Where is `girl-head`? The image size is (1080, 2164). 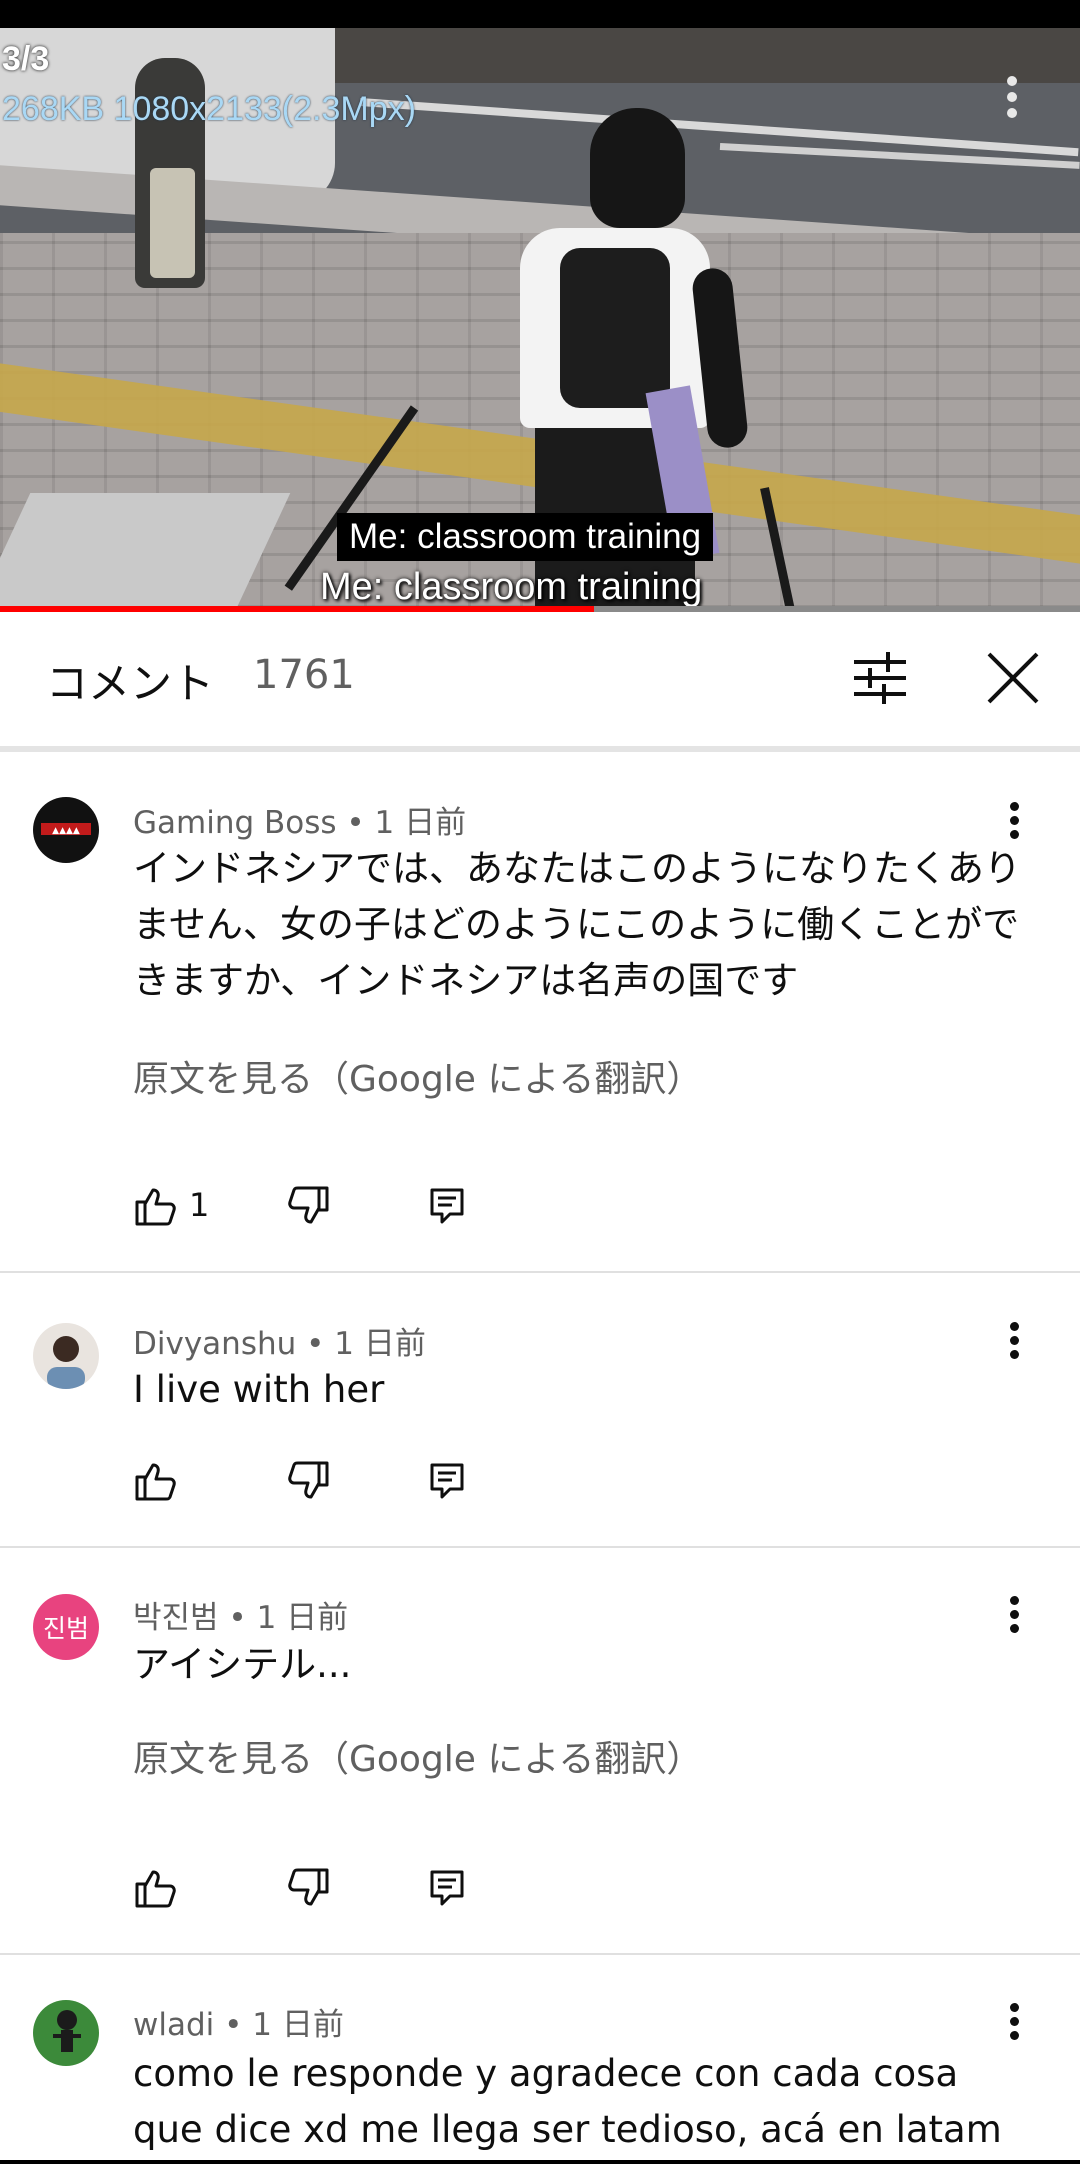 girl-head is located at coordinates (637, 168).